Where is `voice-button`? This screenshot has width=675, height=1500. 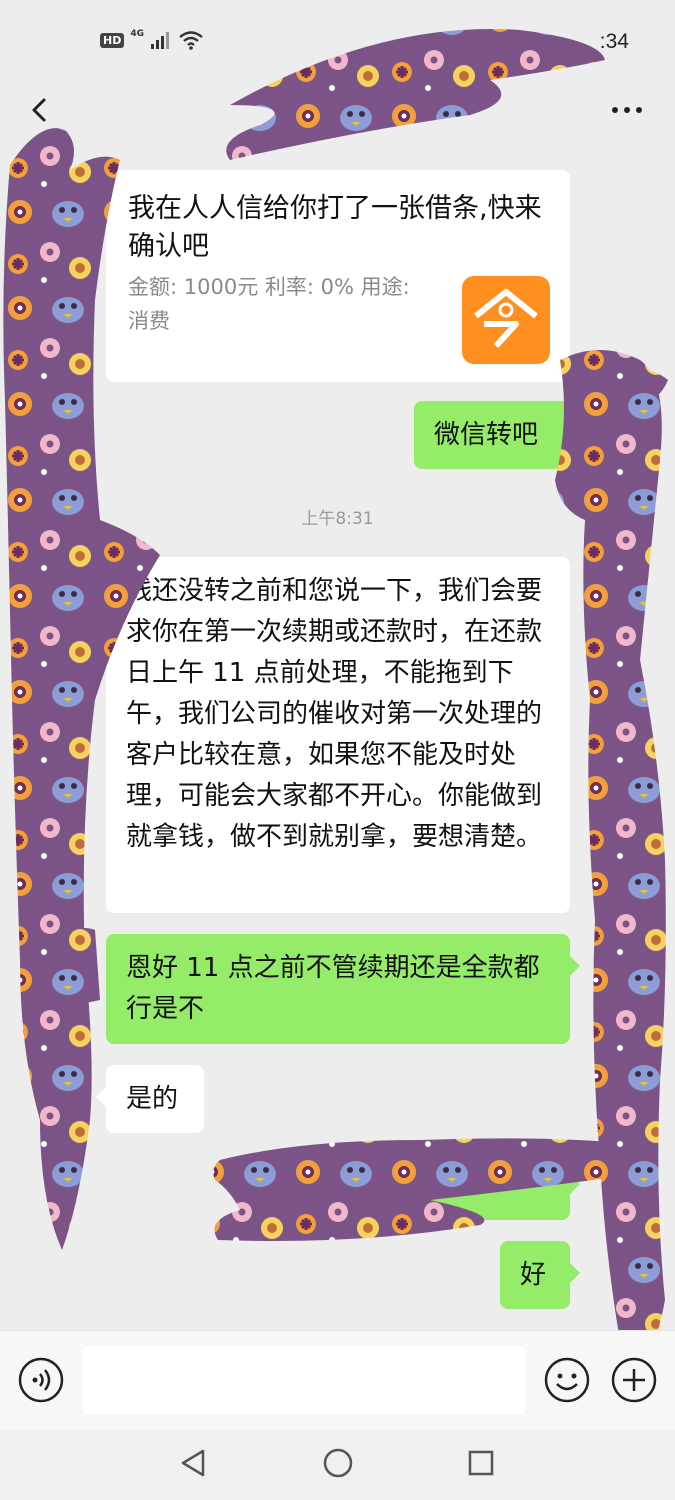 voice-button is located at coordinates (41, 1380).